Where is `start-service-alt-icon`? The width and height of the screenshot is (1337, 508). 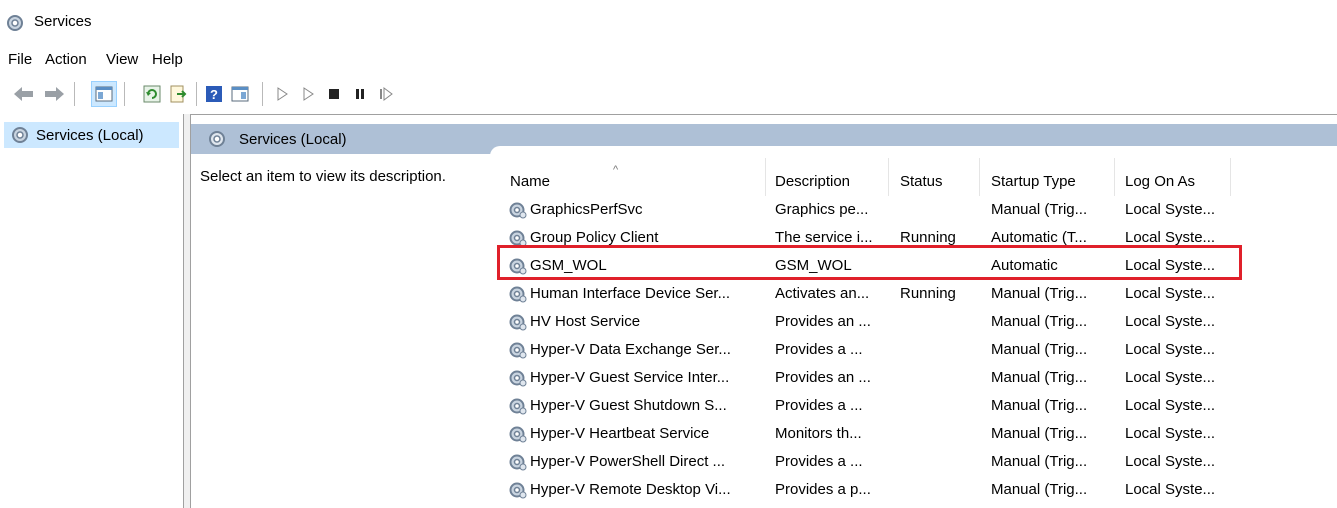
start-service-alt-icon is located at coordinates (308, 94).